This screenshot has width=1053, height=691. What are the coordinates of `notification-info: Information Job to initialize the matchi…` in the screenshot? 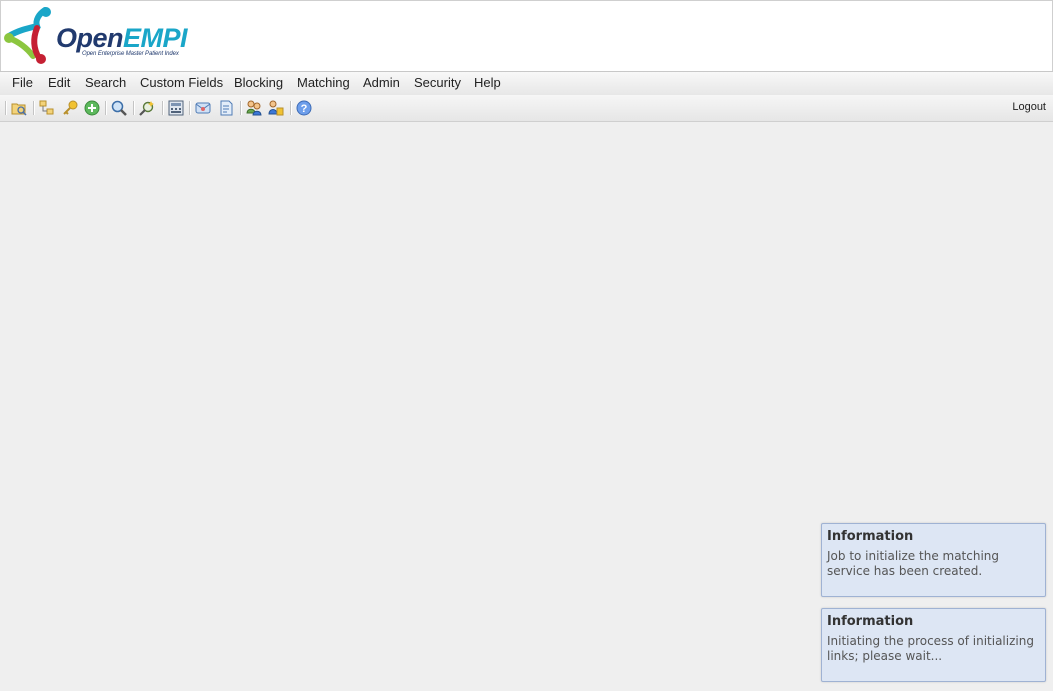 It's located at (933, 560).